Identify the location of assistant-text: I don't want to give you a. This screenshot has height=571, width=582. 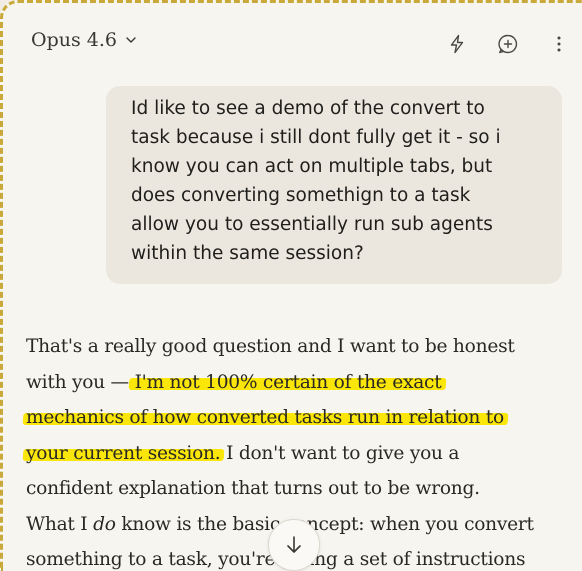
(340, 453).